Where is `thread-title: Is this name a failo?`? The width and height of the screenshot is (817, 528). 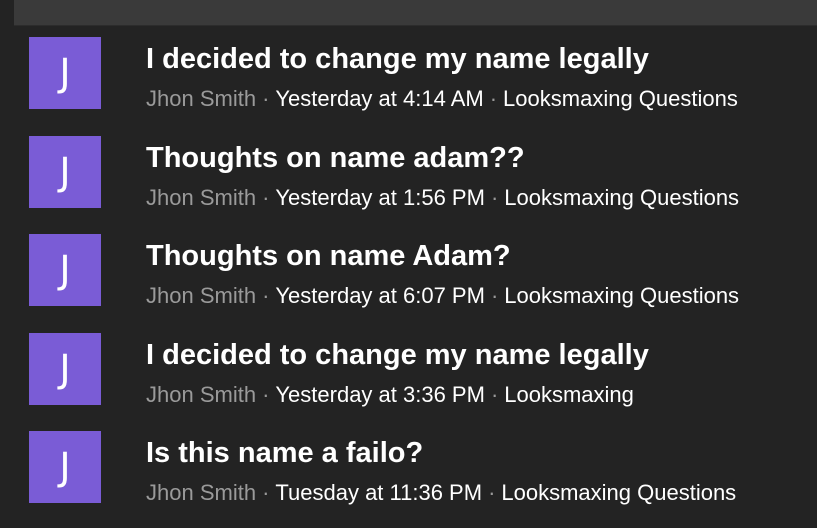 thread-title: Is this name a failo? is located at coordinates (284, 453).